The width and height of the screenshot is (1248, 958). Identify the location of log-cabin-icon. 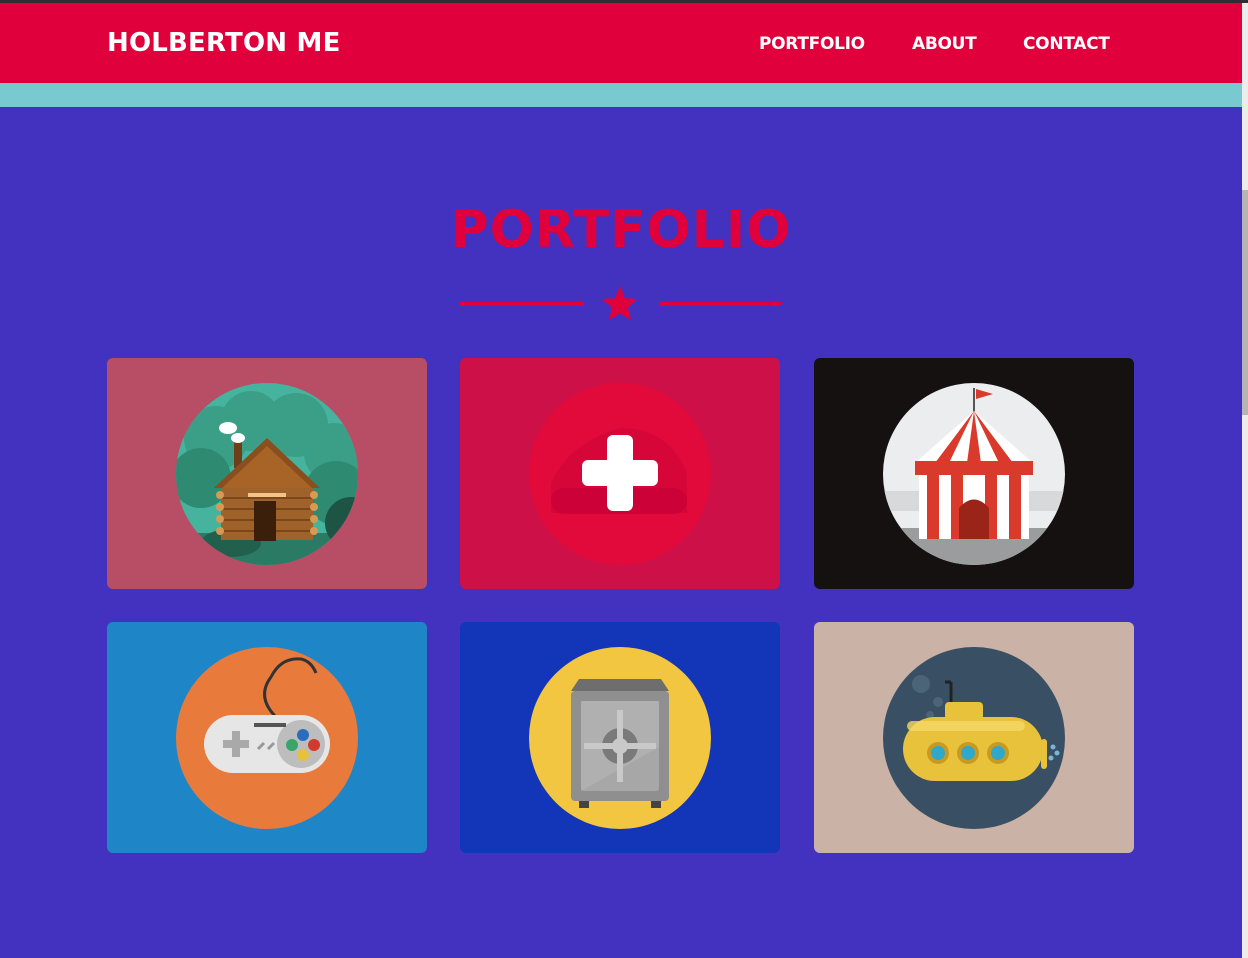
(267, 474).